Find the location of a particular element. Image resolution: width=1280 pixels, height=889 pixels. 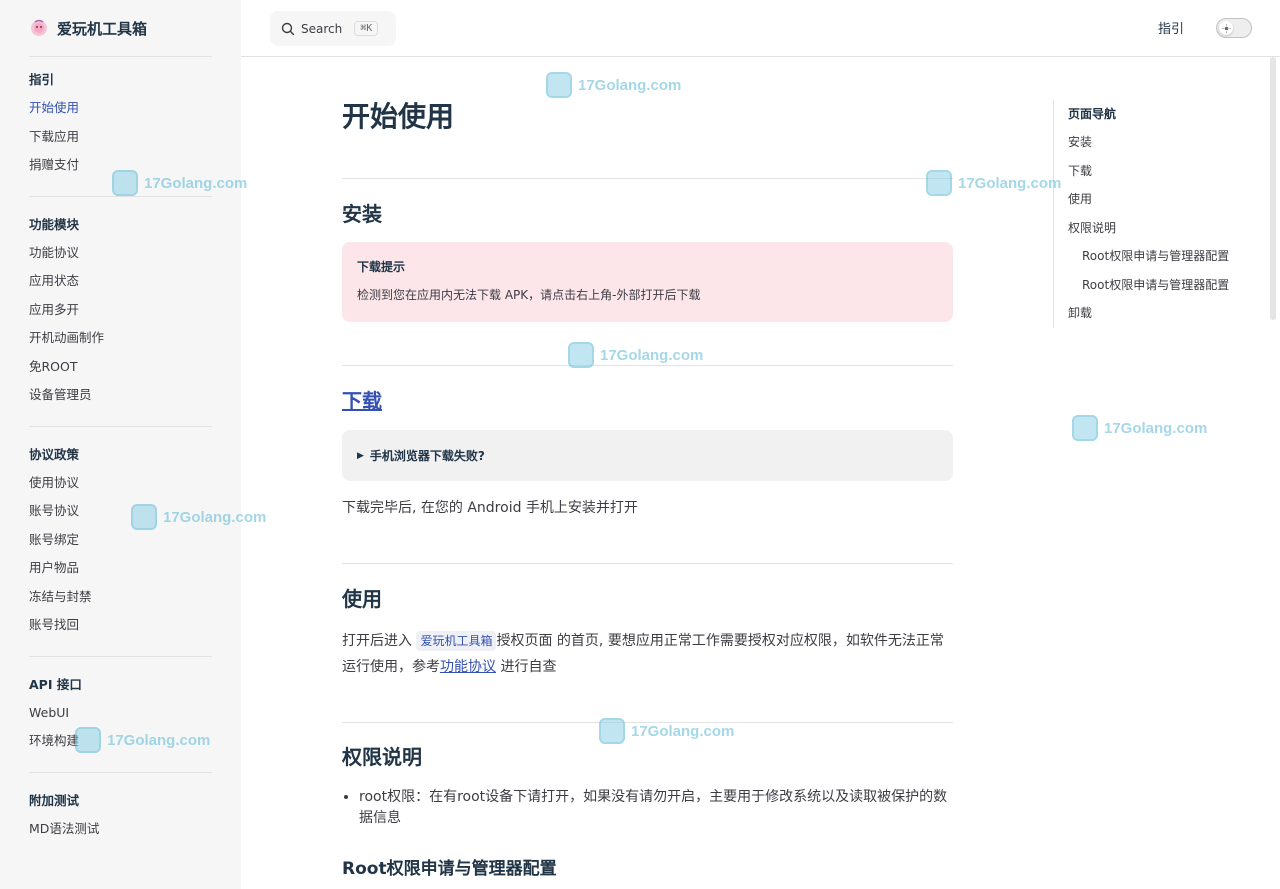

nav-link-guide: 指引 is located at coordinates (1171, 27).